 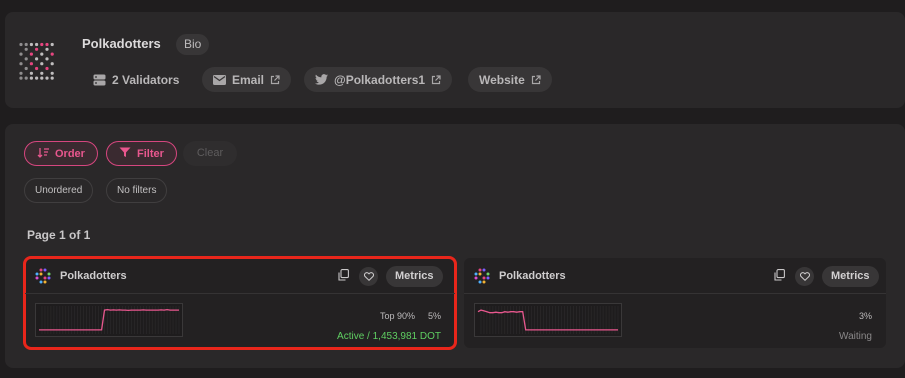 What do you see at coordinates (37, 61) in the screenshot?
I see `polkadotters-logo` at bounding box center [37, 61].